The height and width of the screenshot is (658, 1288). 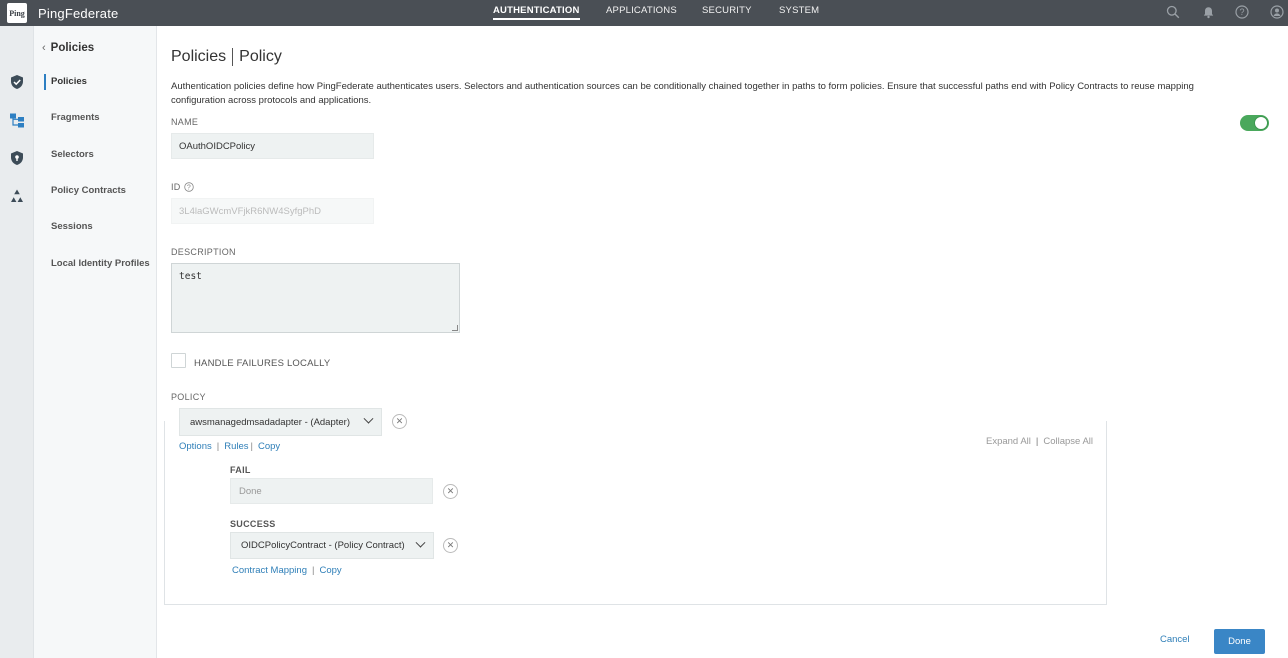 I want to click on adapter-select: awsmanagedmsadadapter - (Adapter), so click(x=280, y=422).